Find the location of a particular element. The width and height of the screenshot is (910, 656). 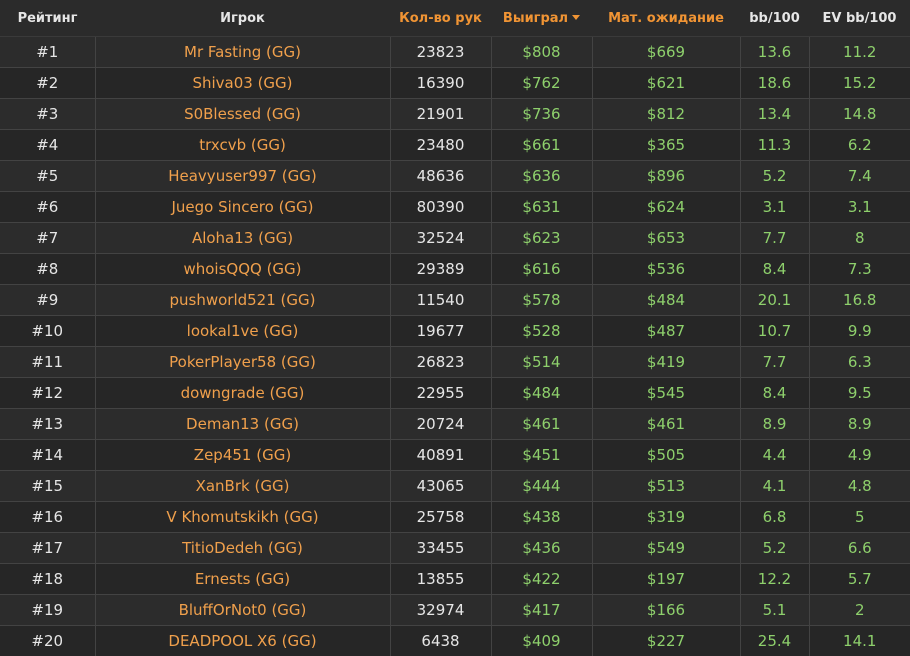

won-cell: $436 is located at coordinates (541, 548).